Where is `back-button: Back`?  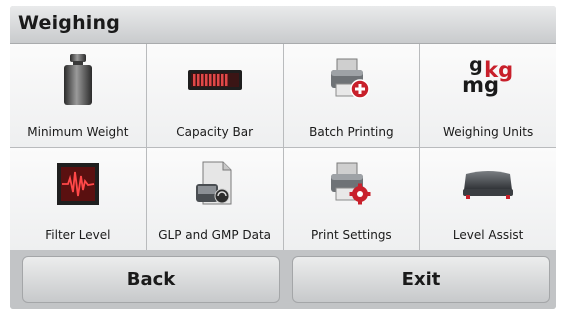 back-button: Back is located at coordinates (151, 279).